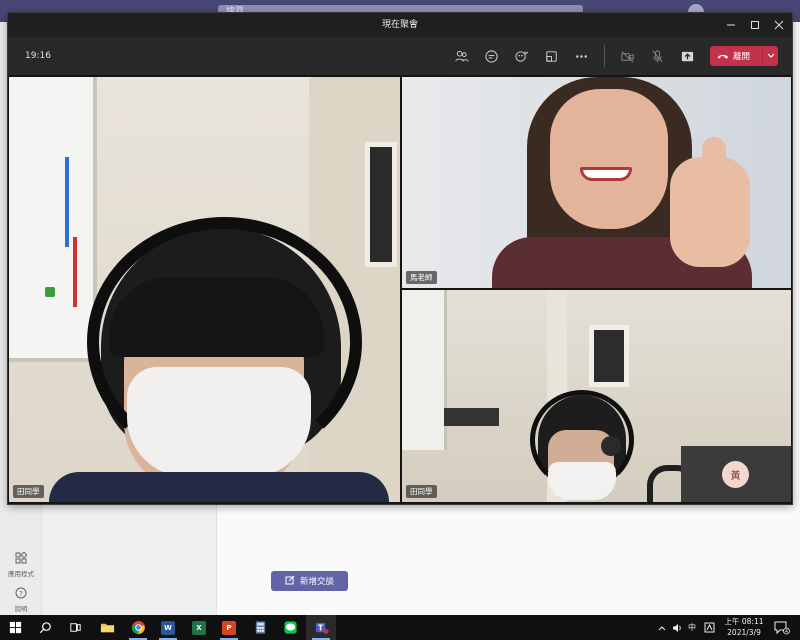  I want to click on chevron-up-icon, so click(662, 627).